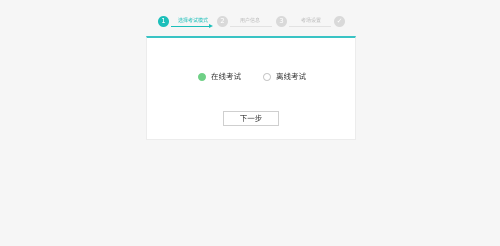 The image size is (500, 246). I want to click on next-step-button: 下一步, so click(251, 118).